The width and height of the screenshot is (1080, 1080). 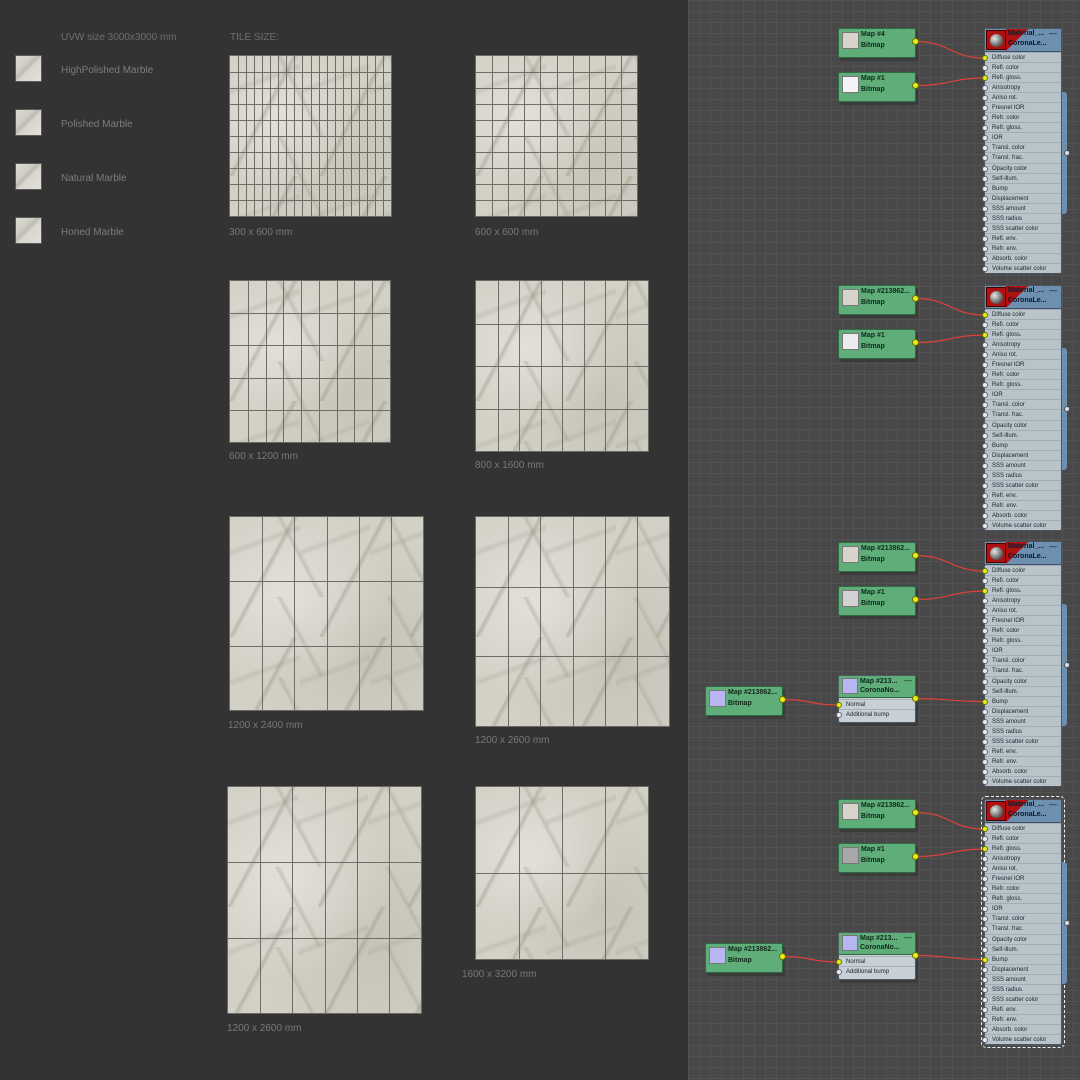 What do you see at coordinates (745, 701) in the screenshot?
I see `map-node-normal-bitmap: Map #213862... Bitmap` at bounding box center [745, 701].